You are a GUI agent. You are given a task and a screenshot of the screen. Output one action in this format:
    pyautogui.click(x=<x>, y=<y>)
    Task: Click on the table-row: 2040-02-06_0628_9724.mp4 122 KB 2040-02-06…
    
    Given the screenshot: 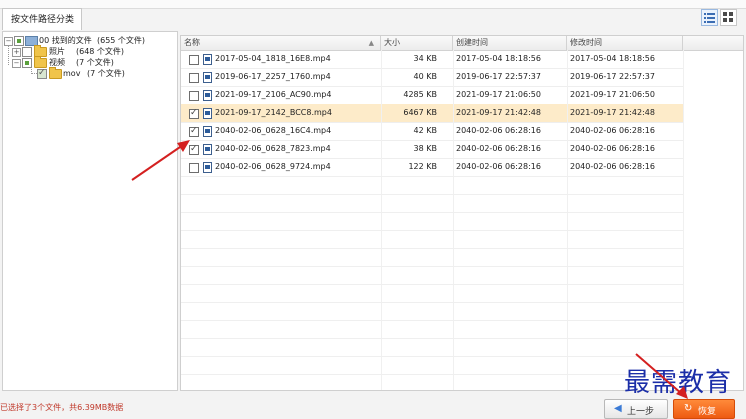 What is the action you would take?
    pyautogui.click(x=432, y=167)
    